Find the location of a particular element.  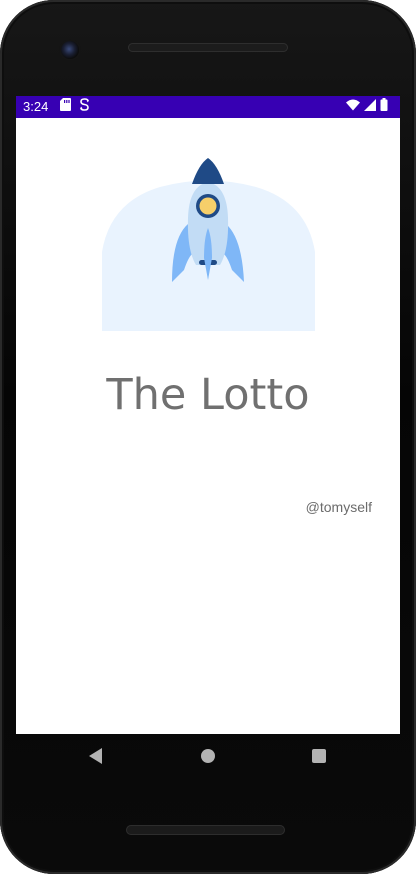

sd-card-icon is located at coordinates (65, 107).